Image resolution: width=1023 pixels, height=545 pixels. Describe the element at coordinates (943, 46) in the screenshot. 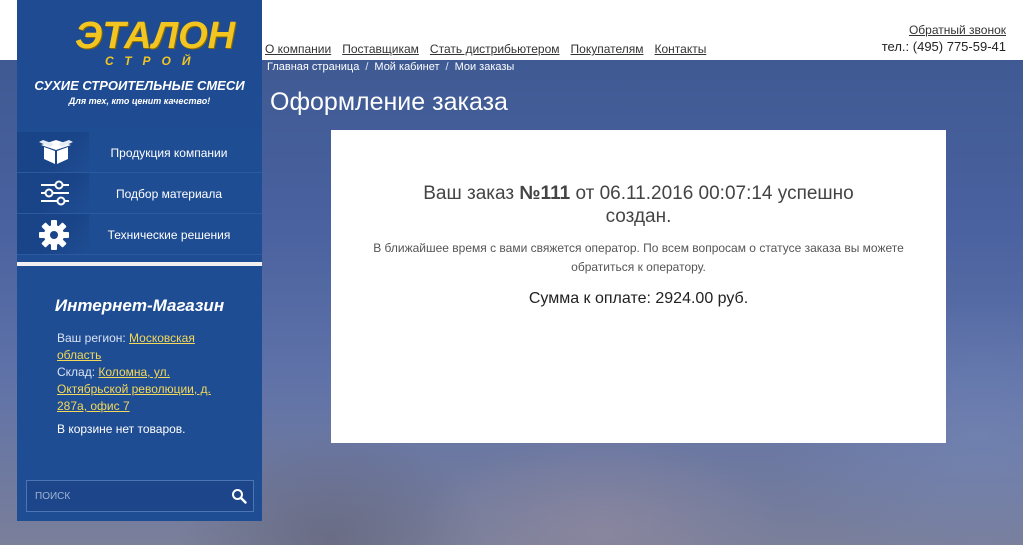

I see `phone-number: тел.: (495) 775-59-41` at that location.